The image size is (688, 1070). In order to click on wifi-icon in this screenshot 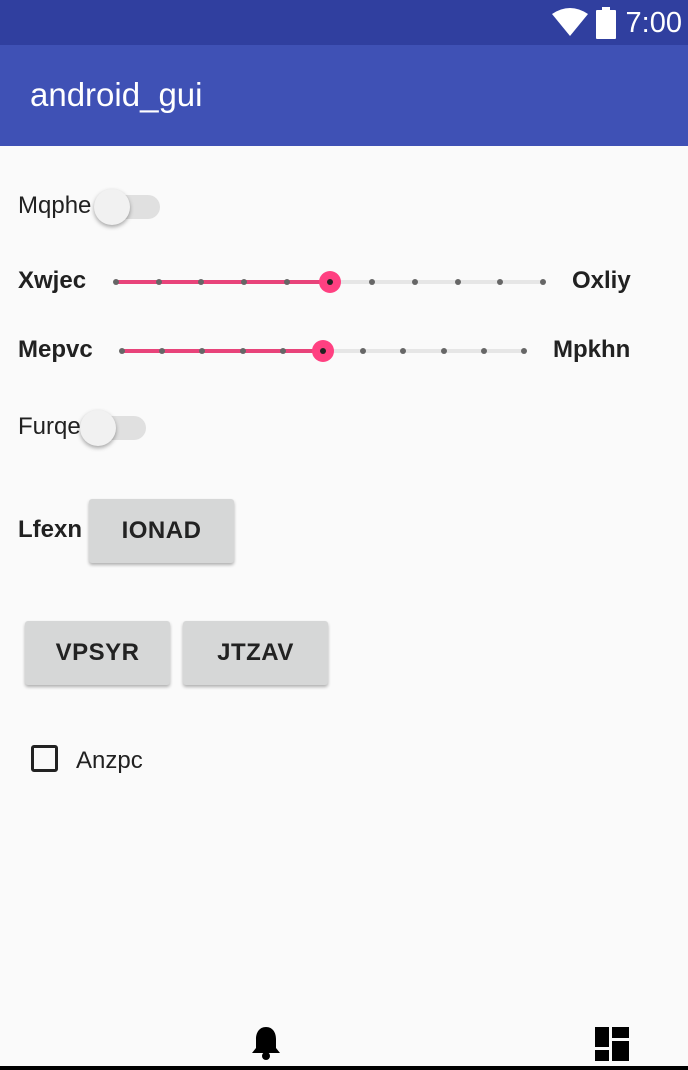, I will do `click(570, 22)`.